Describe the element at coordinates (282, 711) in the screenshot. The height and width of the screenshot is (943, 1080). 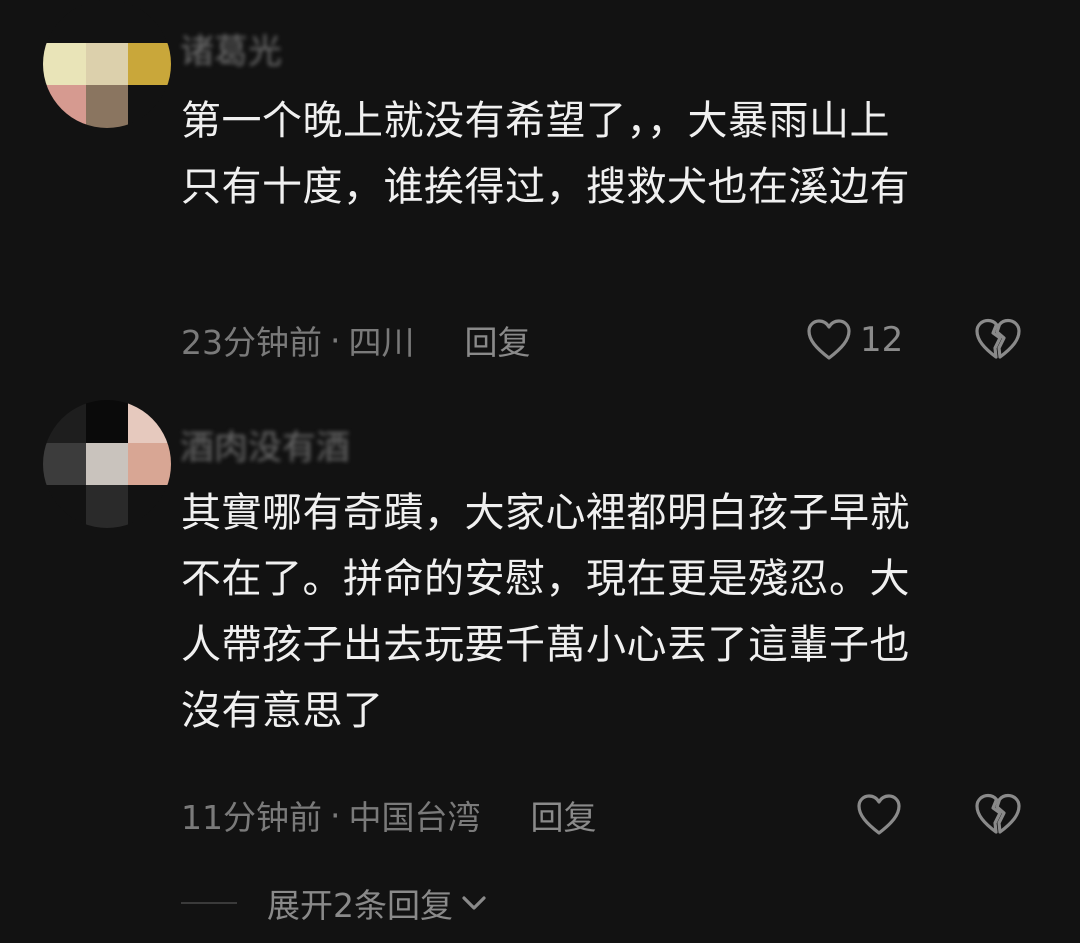
I see `comment-text-line: 沒有意思了` at that location.